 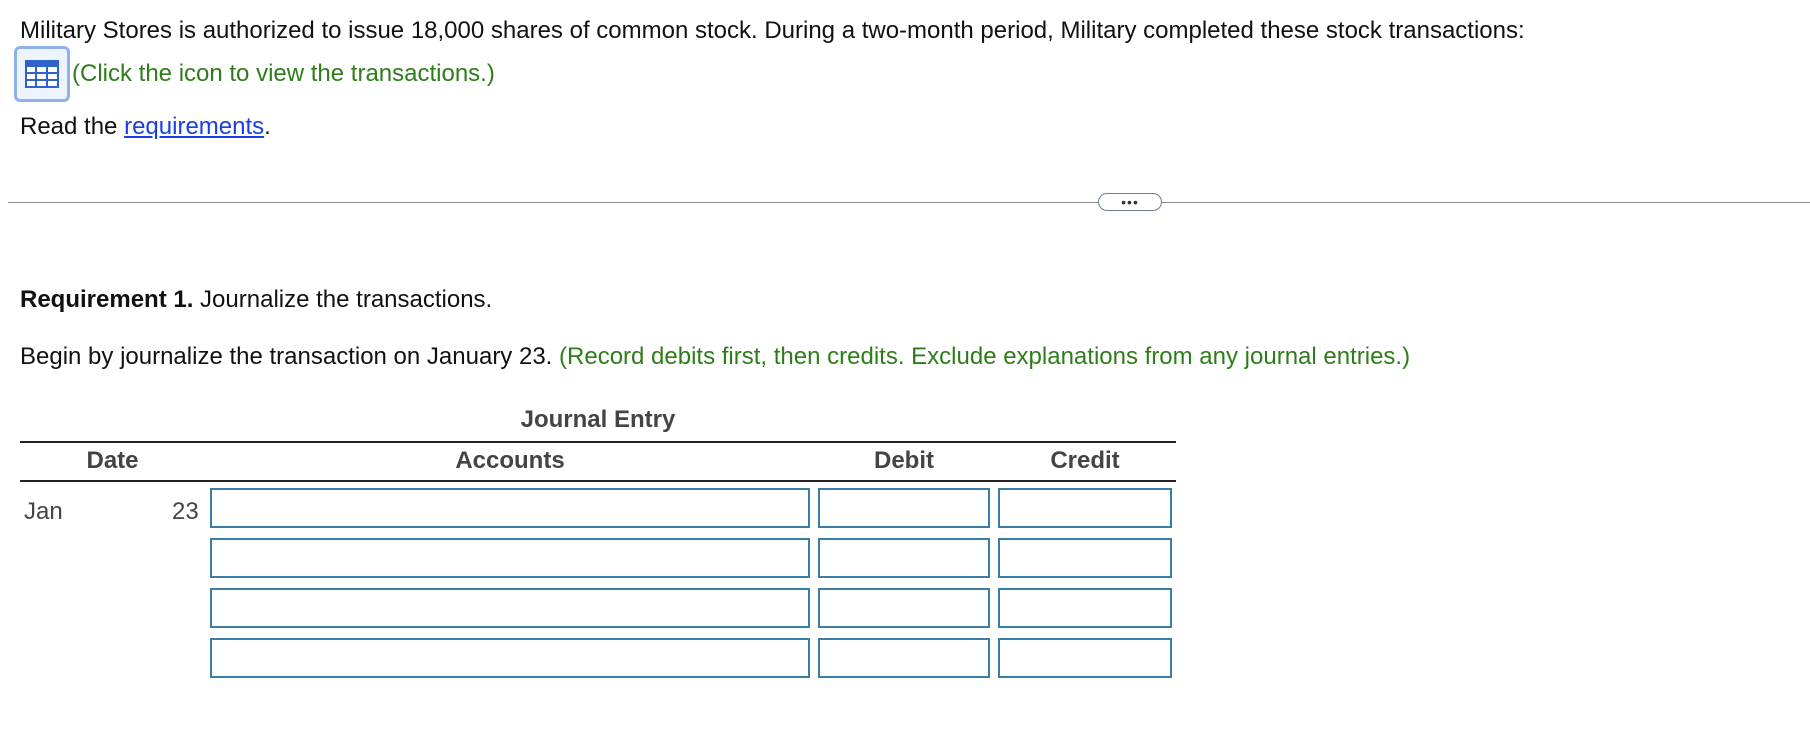 What do you see at coordinates (1085, 460) in the screenshot?
I see `credit-column-header: Credit` at bounding box center [1085, 460].